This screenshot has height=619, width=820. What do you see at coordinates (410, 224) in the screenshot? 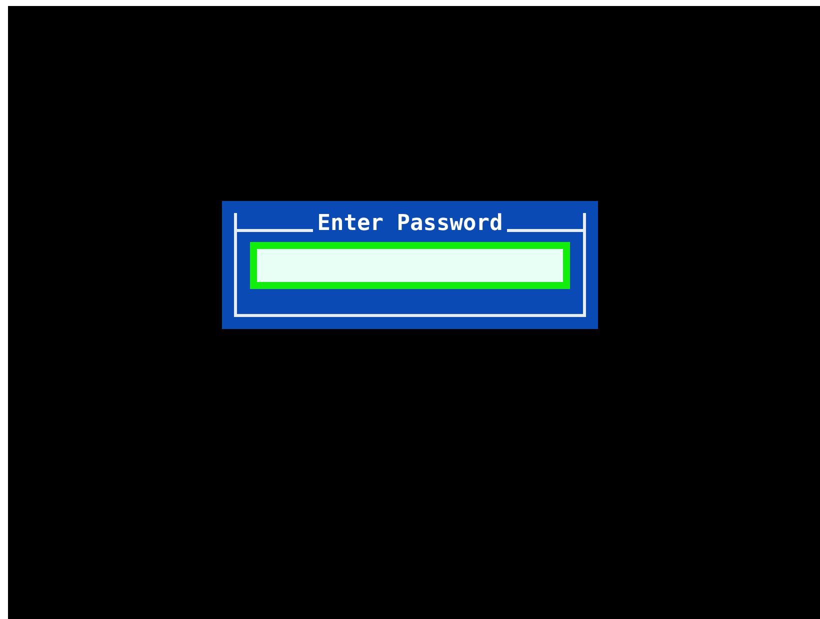
I see `dialog-title: Enter Password` at bounding box center [410, 224].